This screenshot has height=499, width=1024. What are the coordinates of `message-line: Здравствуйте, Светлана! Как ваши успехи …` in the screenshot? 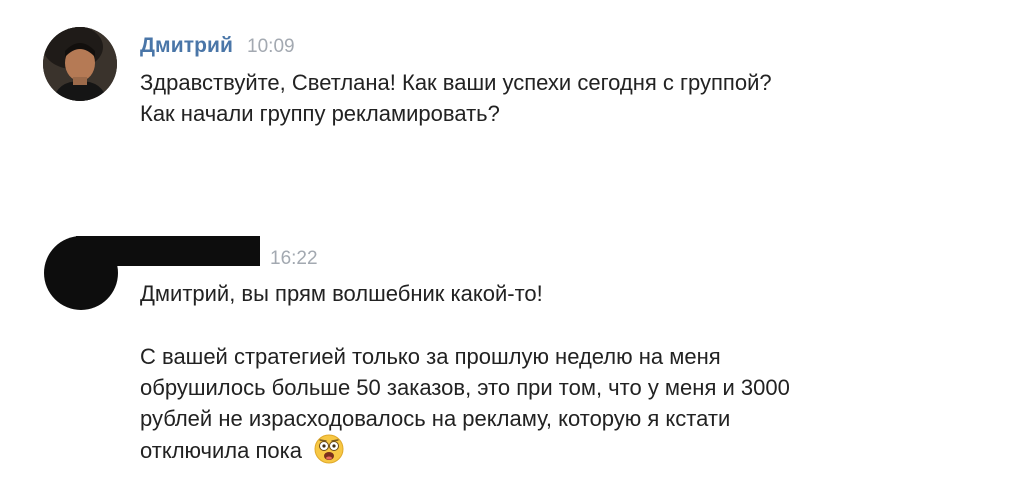 It's located at (456, 82).